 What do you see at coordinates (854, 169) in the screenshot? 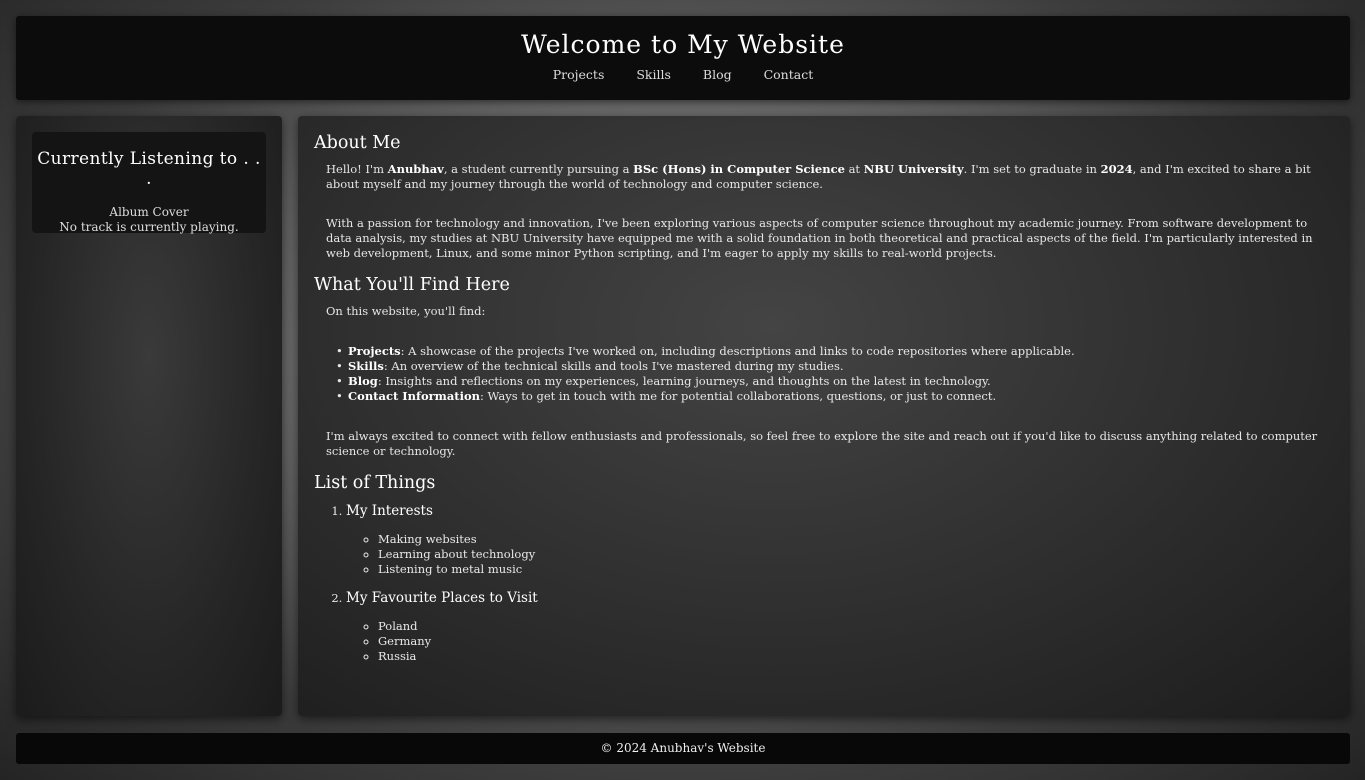
I see `about-text: at` at bounding box center [854, 169].